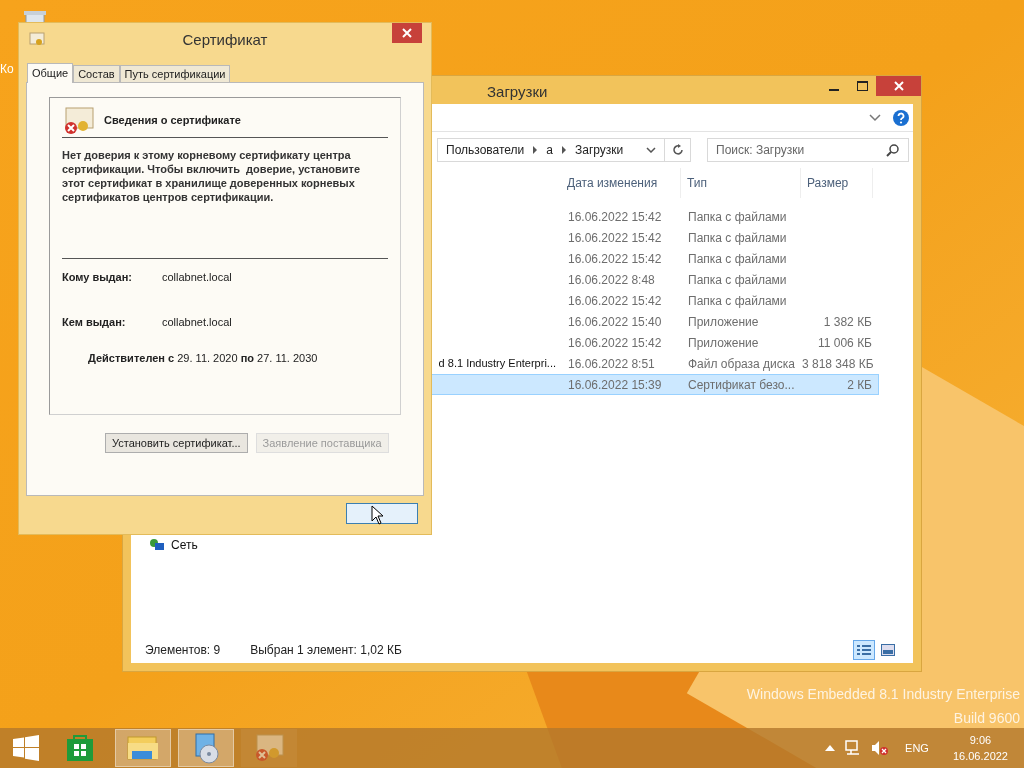  What do you see at coordinates (599, 150) in the screenshot?
I see `breadcrumb: Загрузки` at bounding box center [599, 150].